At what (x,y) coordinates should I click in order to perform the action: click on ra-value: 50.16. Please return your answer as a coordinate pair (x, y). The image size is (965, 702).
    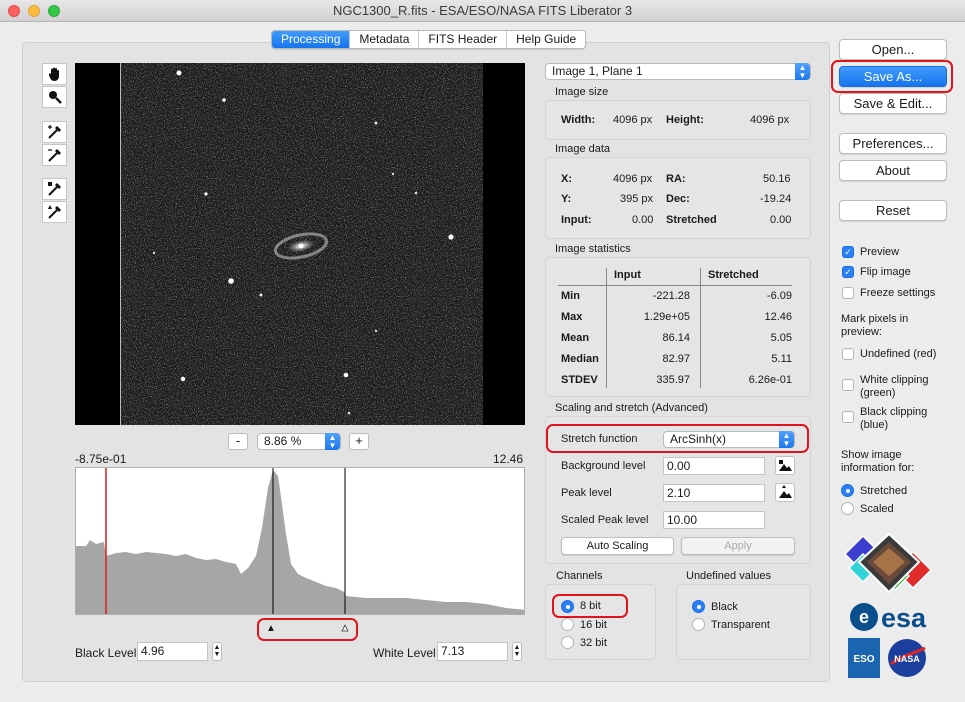
    Looking at the image, I should click on (777, 179).